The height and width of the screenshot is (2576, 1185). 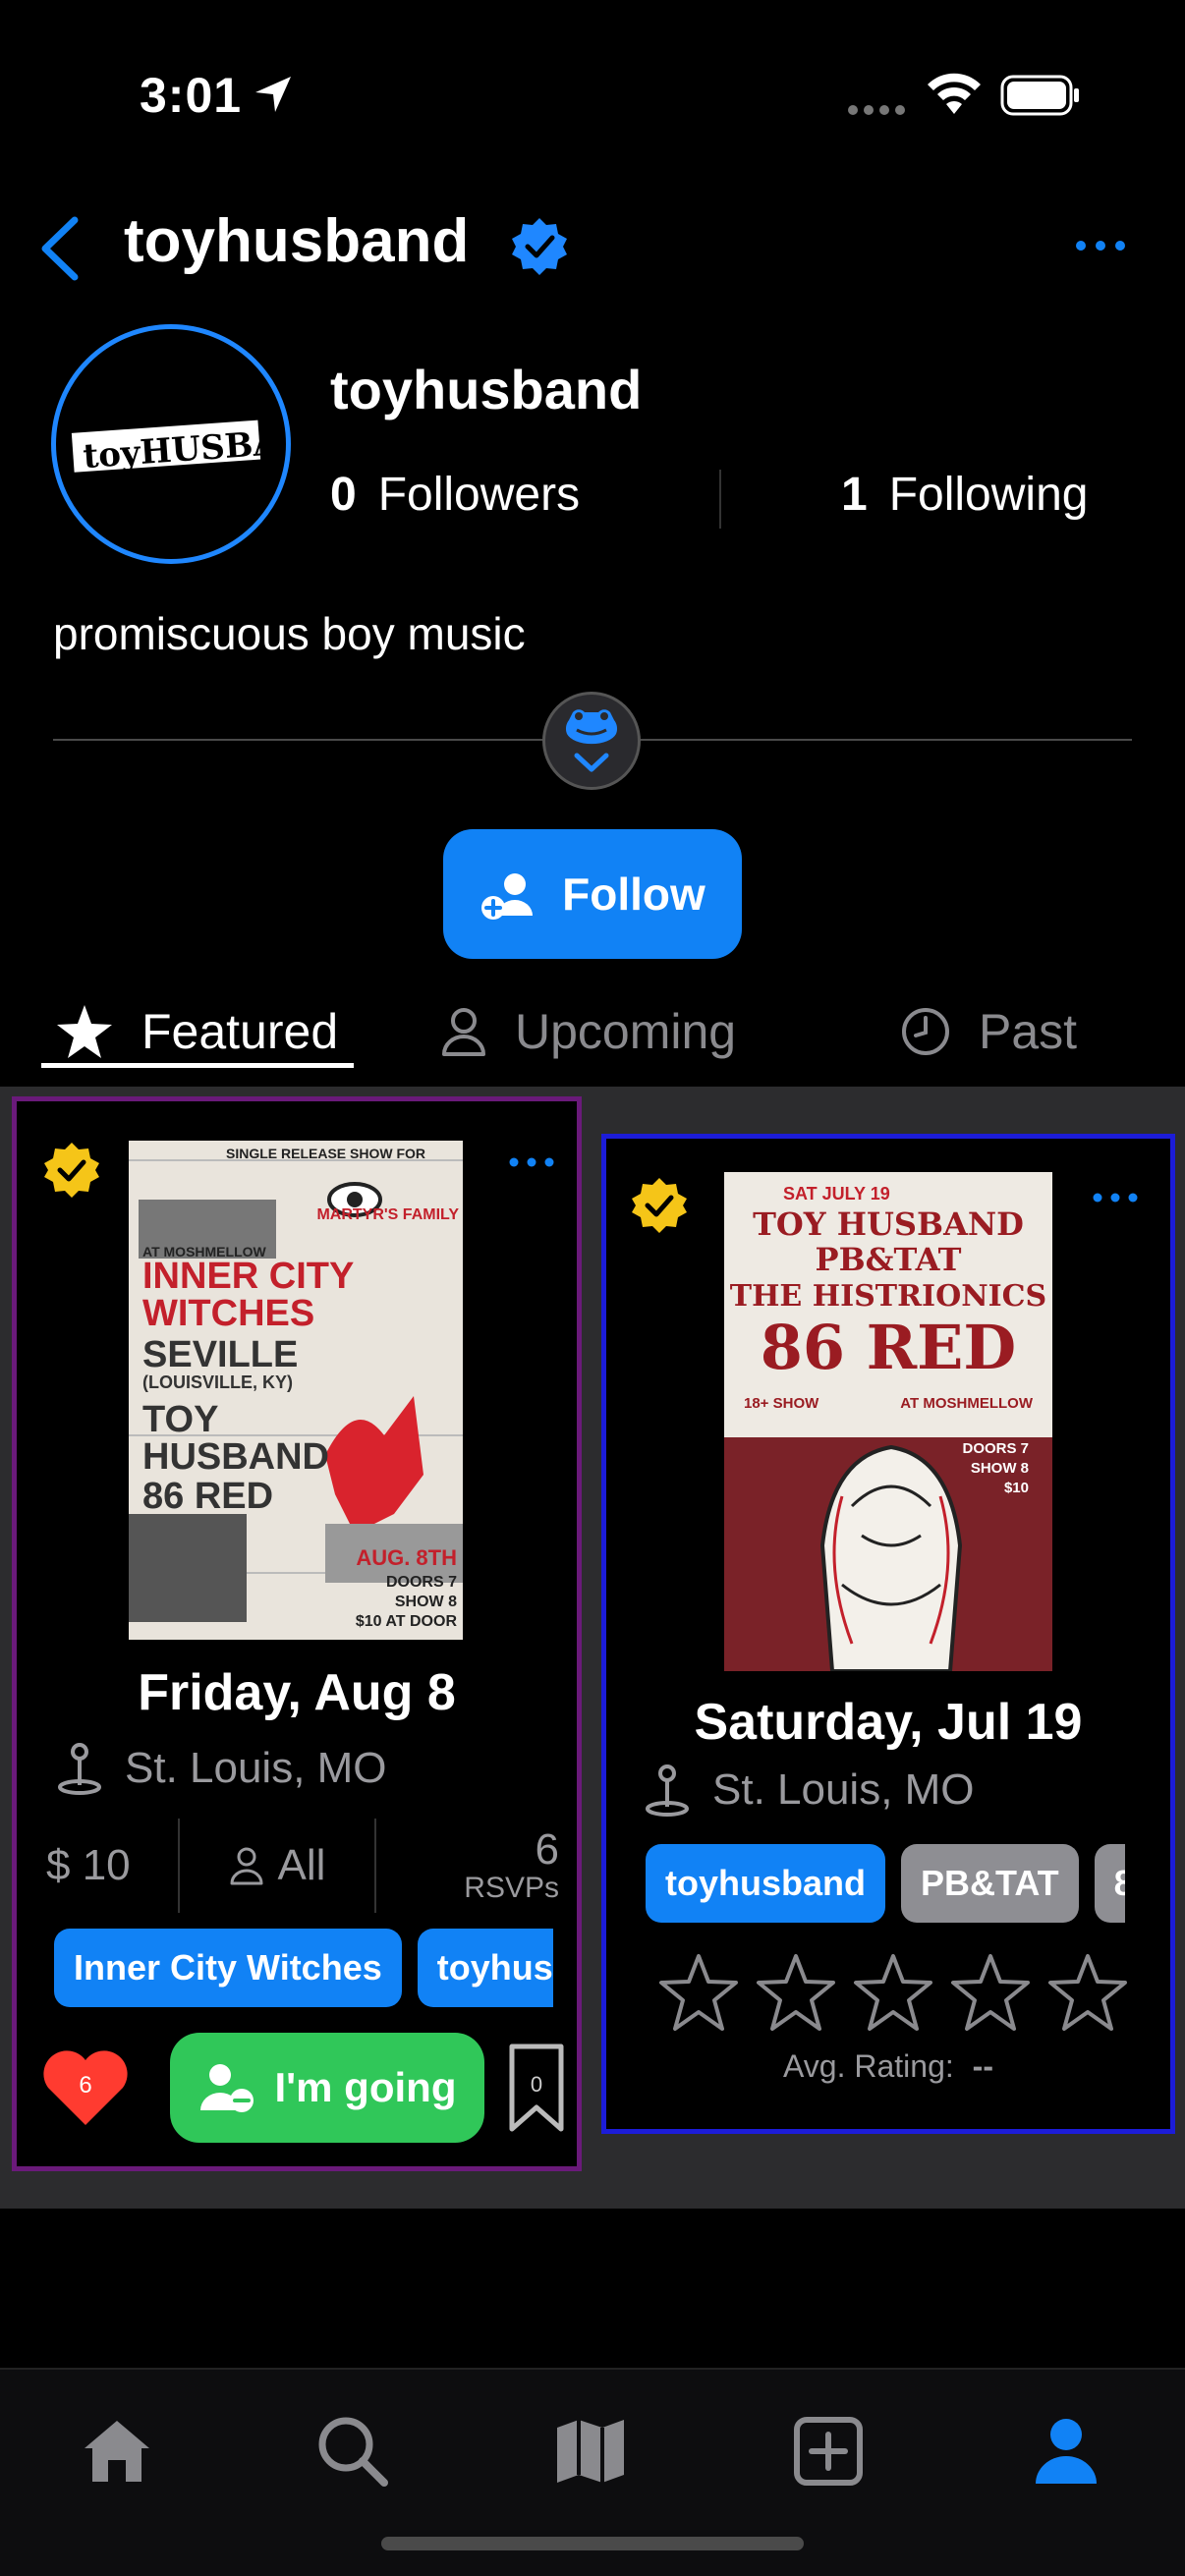 I want to click on bookmark-count: 0, so click(x=536, y=2084).